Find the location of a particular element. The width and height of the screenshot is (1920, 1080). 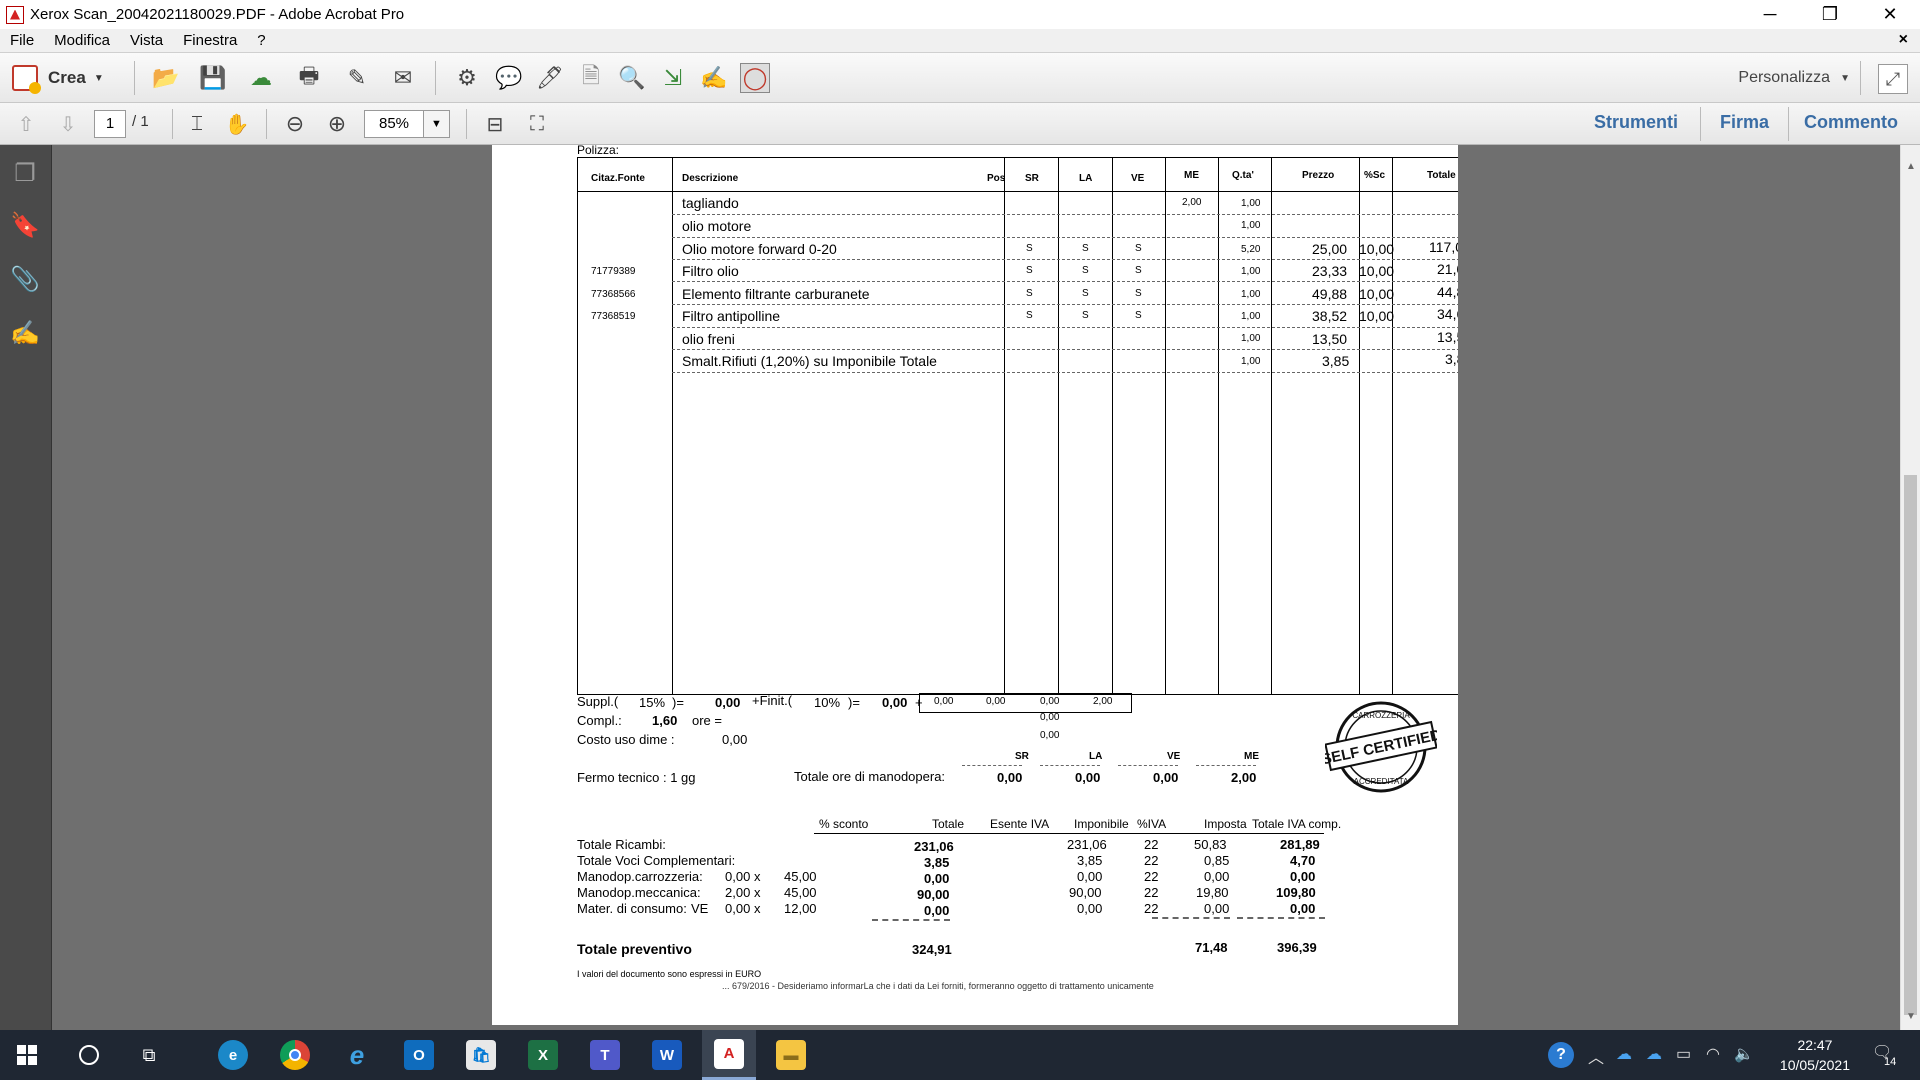

row-prezzo: 38,52 is located at coordinates (1330, 316).